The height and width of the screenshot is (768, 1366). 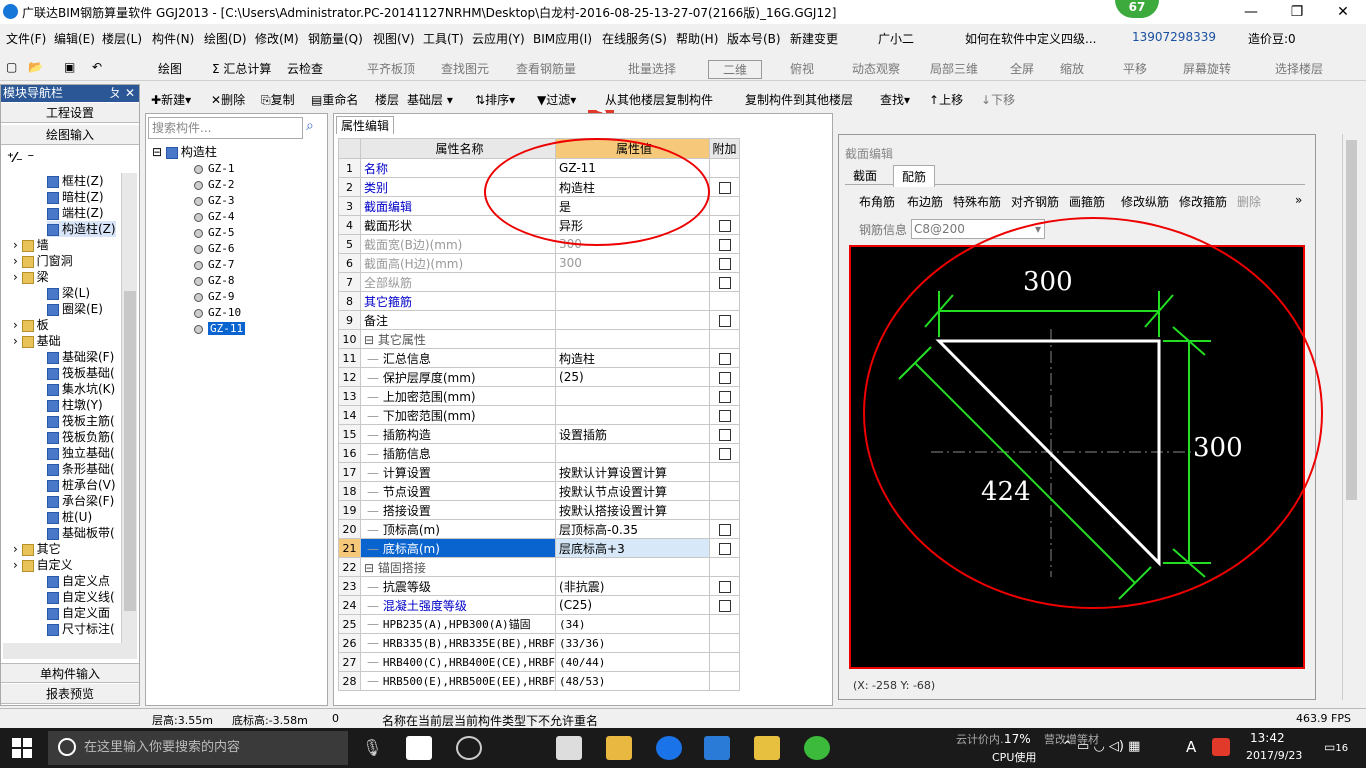 I want to click on rename-button: ▤重命名, so click(x=334, y=99).